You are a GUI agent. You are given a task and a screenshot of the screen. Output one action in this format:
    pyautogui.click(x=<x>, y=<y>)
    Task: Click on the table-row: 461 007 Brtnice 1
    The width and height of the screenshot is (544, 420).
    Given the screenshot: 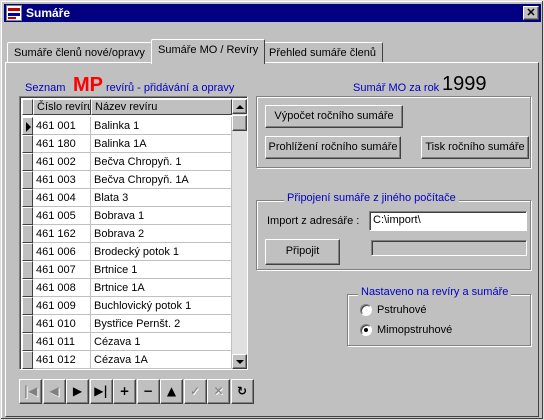 What is the action you would take?
    pyautogui.click(x=127, y=270)
    